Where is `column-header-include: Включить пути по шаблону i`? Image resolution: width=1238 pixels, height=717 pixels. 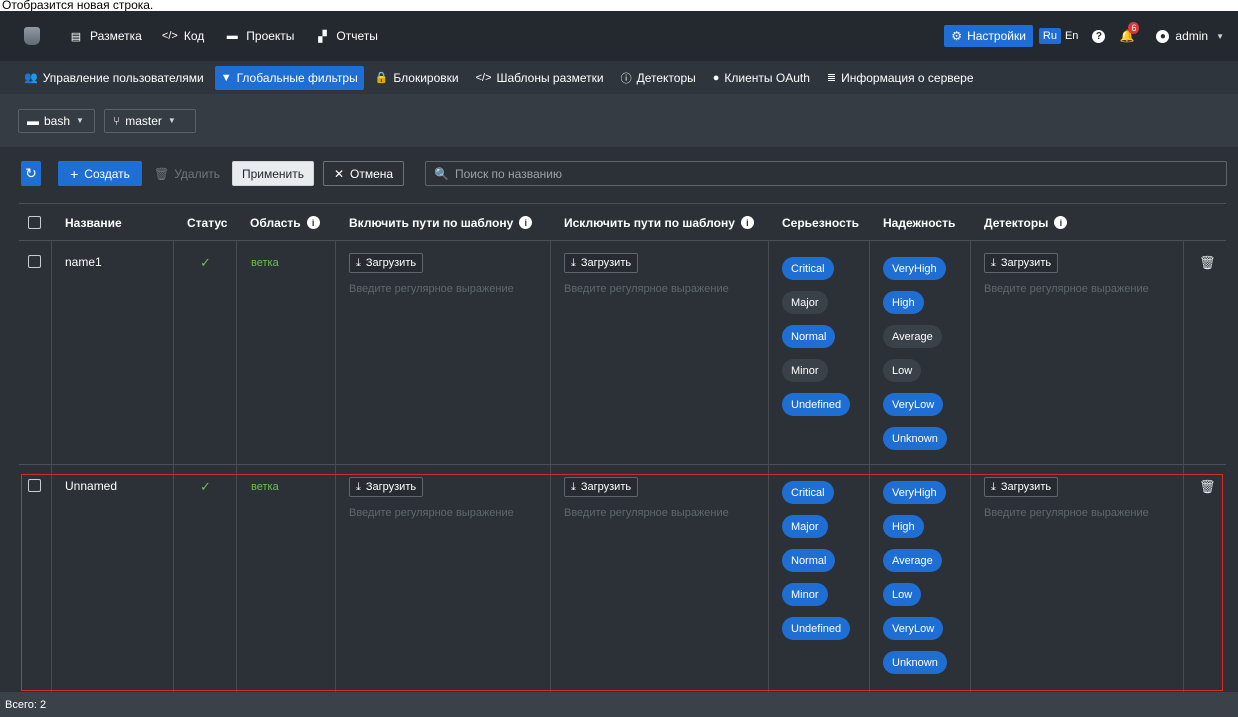 column-header-include: Включить пути по шаблону i is located at coordinates (437, 222).